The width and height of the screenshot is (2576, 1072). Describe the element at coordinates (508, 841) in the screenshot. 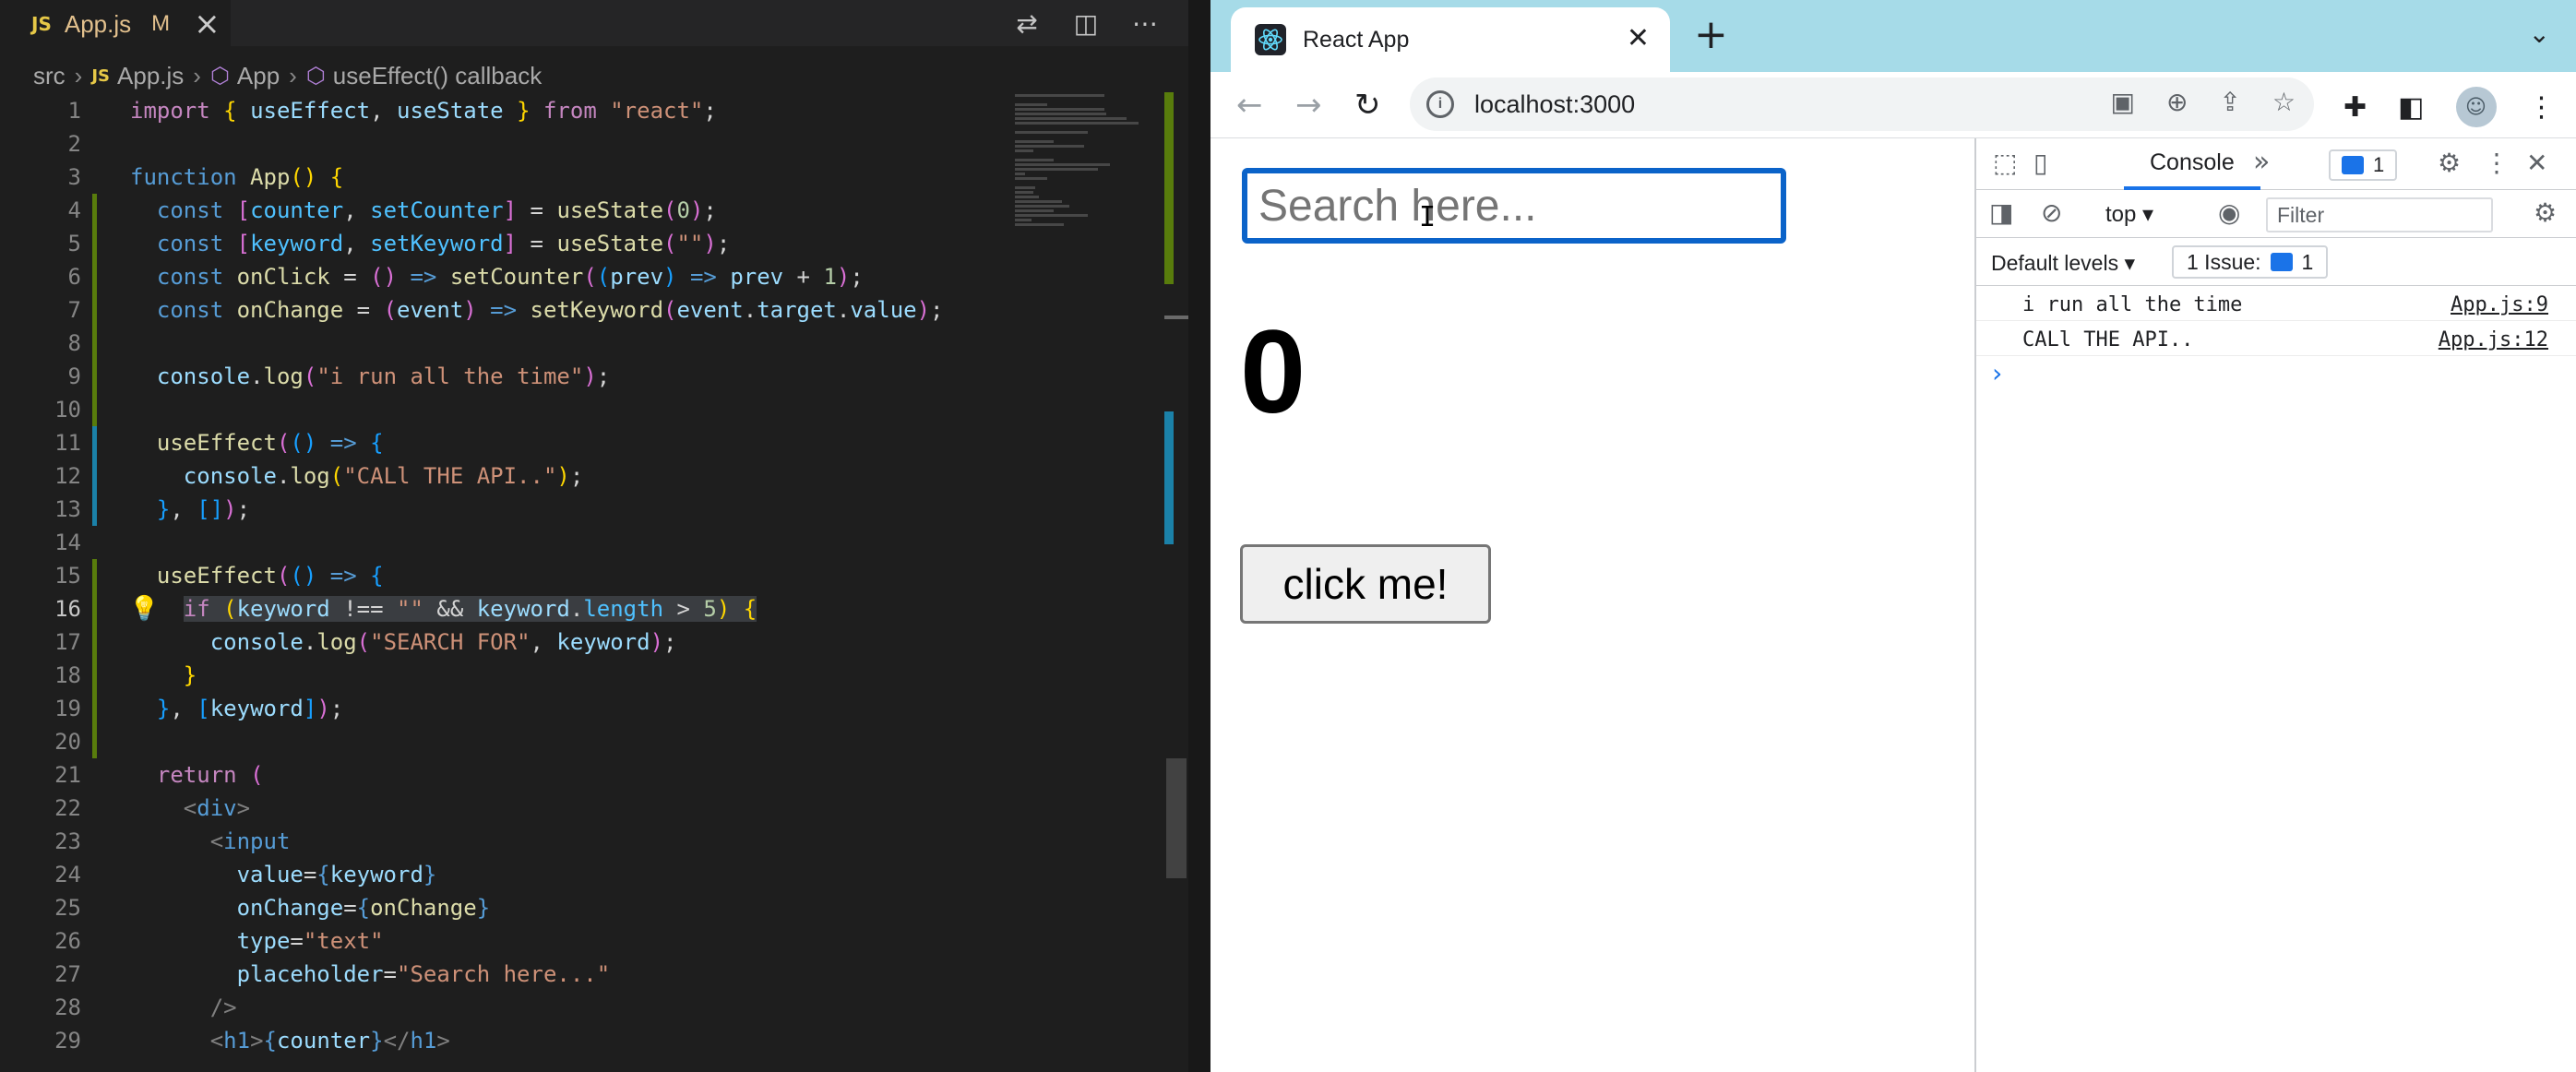

I see `code-line: 23 <input` at that location.